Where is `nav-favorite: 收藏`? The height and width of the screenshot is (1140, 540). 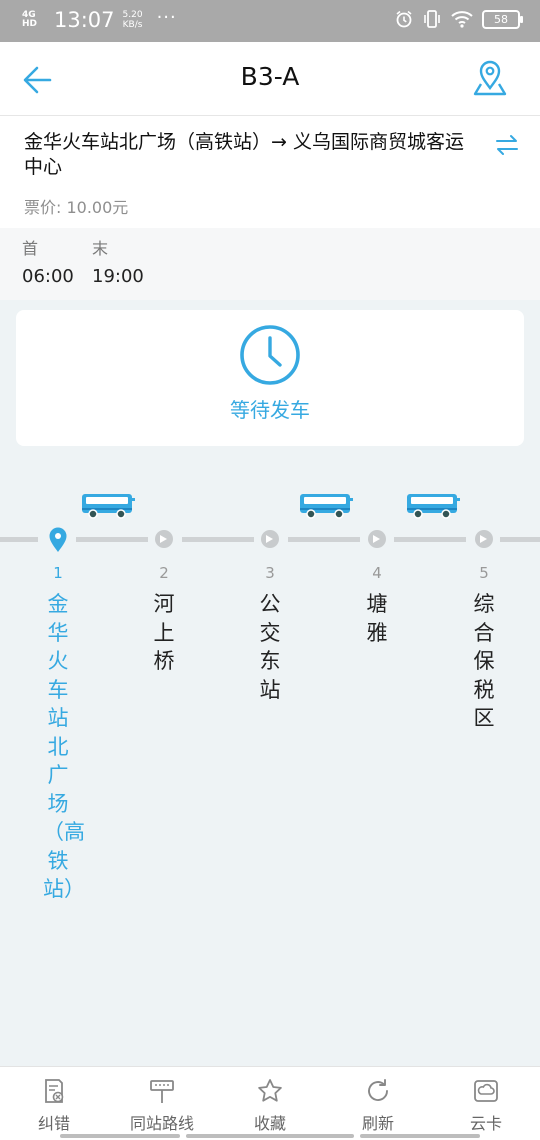 nav-favorite: 收藏 is located at coordinates (270, 1103).